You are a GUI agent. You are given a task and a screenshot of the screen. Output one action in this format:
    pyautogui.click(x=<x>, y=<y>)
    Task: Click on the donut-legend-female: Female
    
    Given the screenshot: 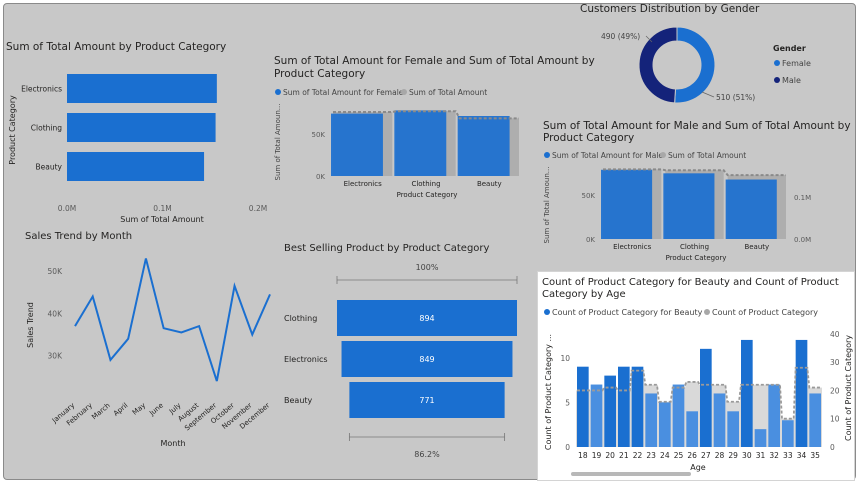 What is the action you would take?
    pyautogui.click(x=796, y=63)
    